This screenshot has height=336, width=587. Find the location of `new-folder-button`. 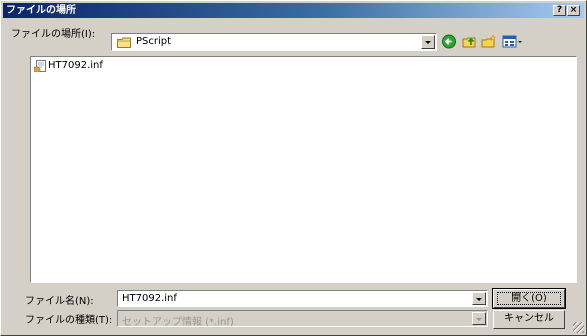

new-folder-button is located at coordinates (489, 41).